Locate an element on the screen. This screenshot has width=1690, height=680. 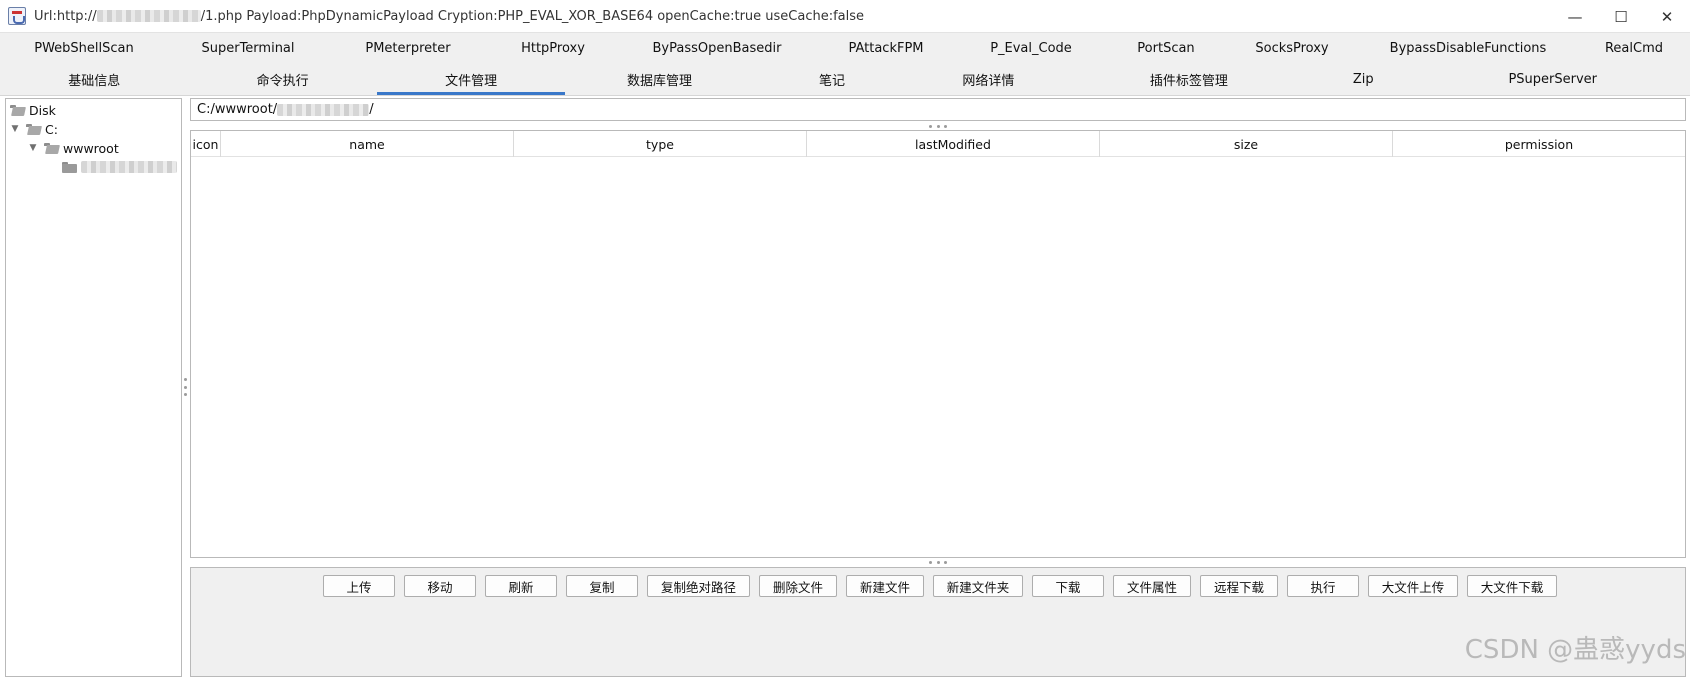
tree-node-label: wwwroot is located at coordinates (91, 148).